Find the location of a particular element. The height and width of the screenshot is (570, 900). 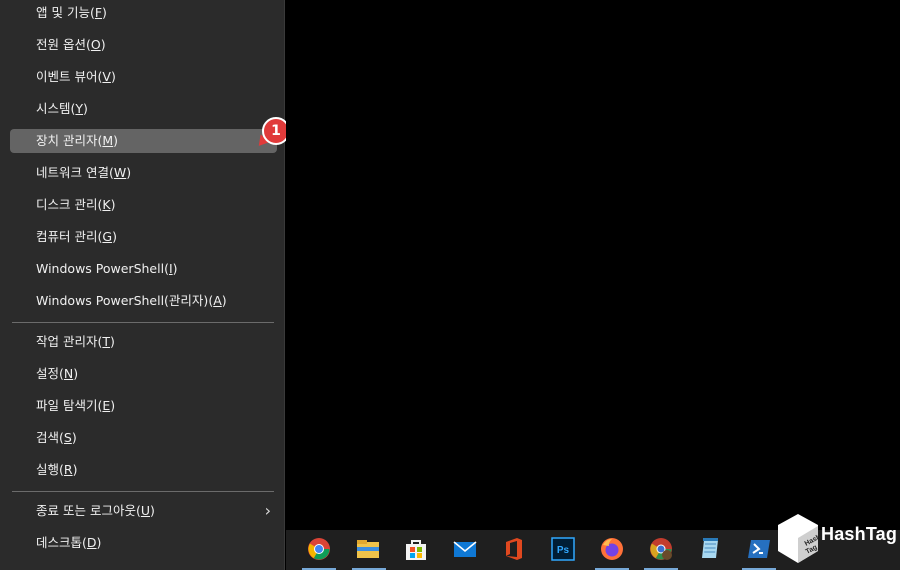

file-explorer-icon is located at coordinates (368, 549).